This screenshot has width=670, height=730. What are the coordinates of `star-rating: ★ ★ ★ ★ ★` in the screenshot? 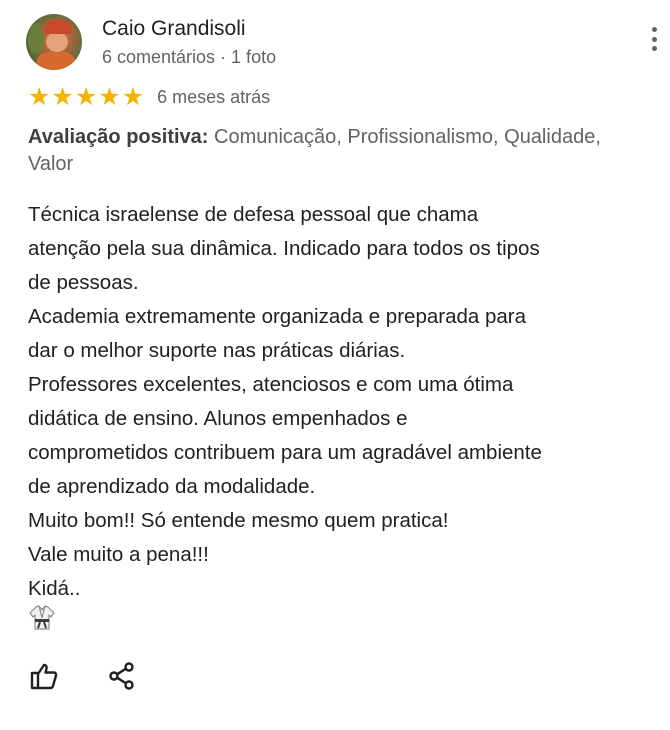 It's located at (86, 97).